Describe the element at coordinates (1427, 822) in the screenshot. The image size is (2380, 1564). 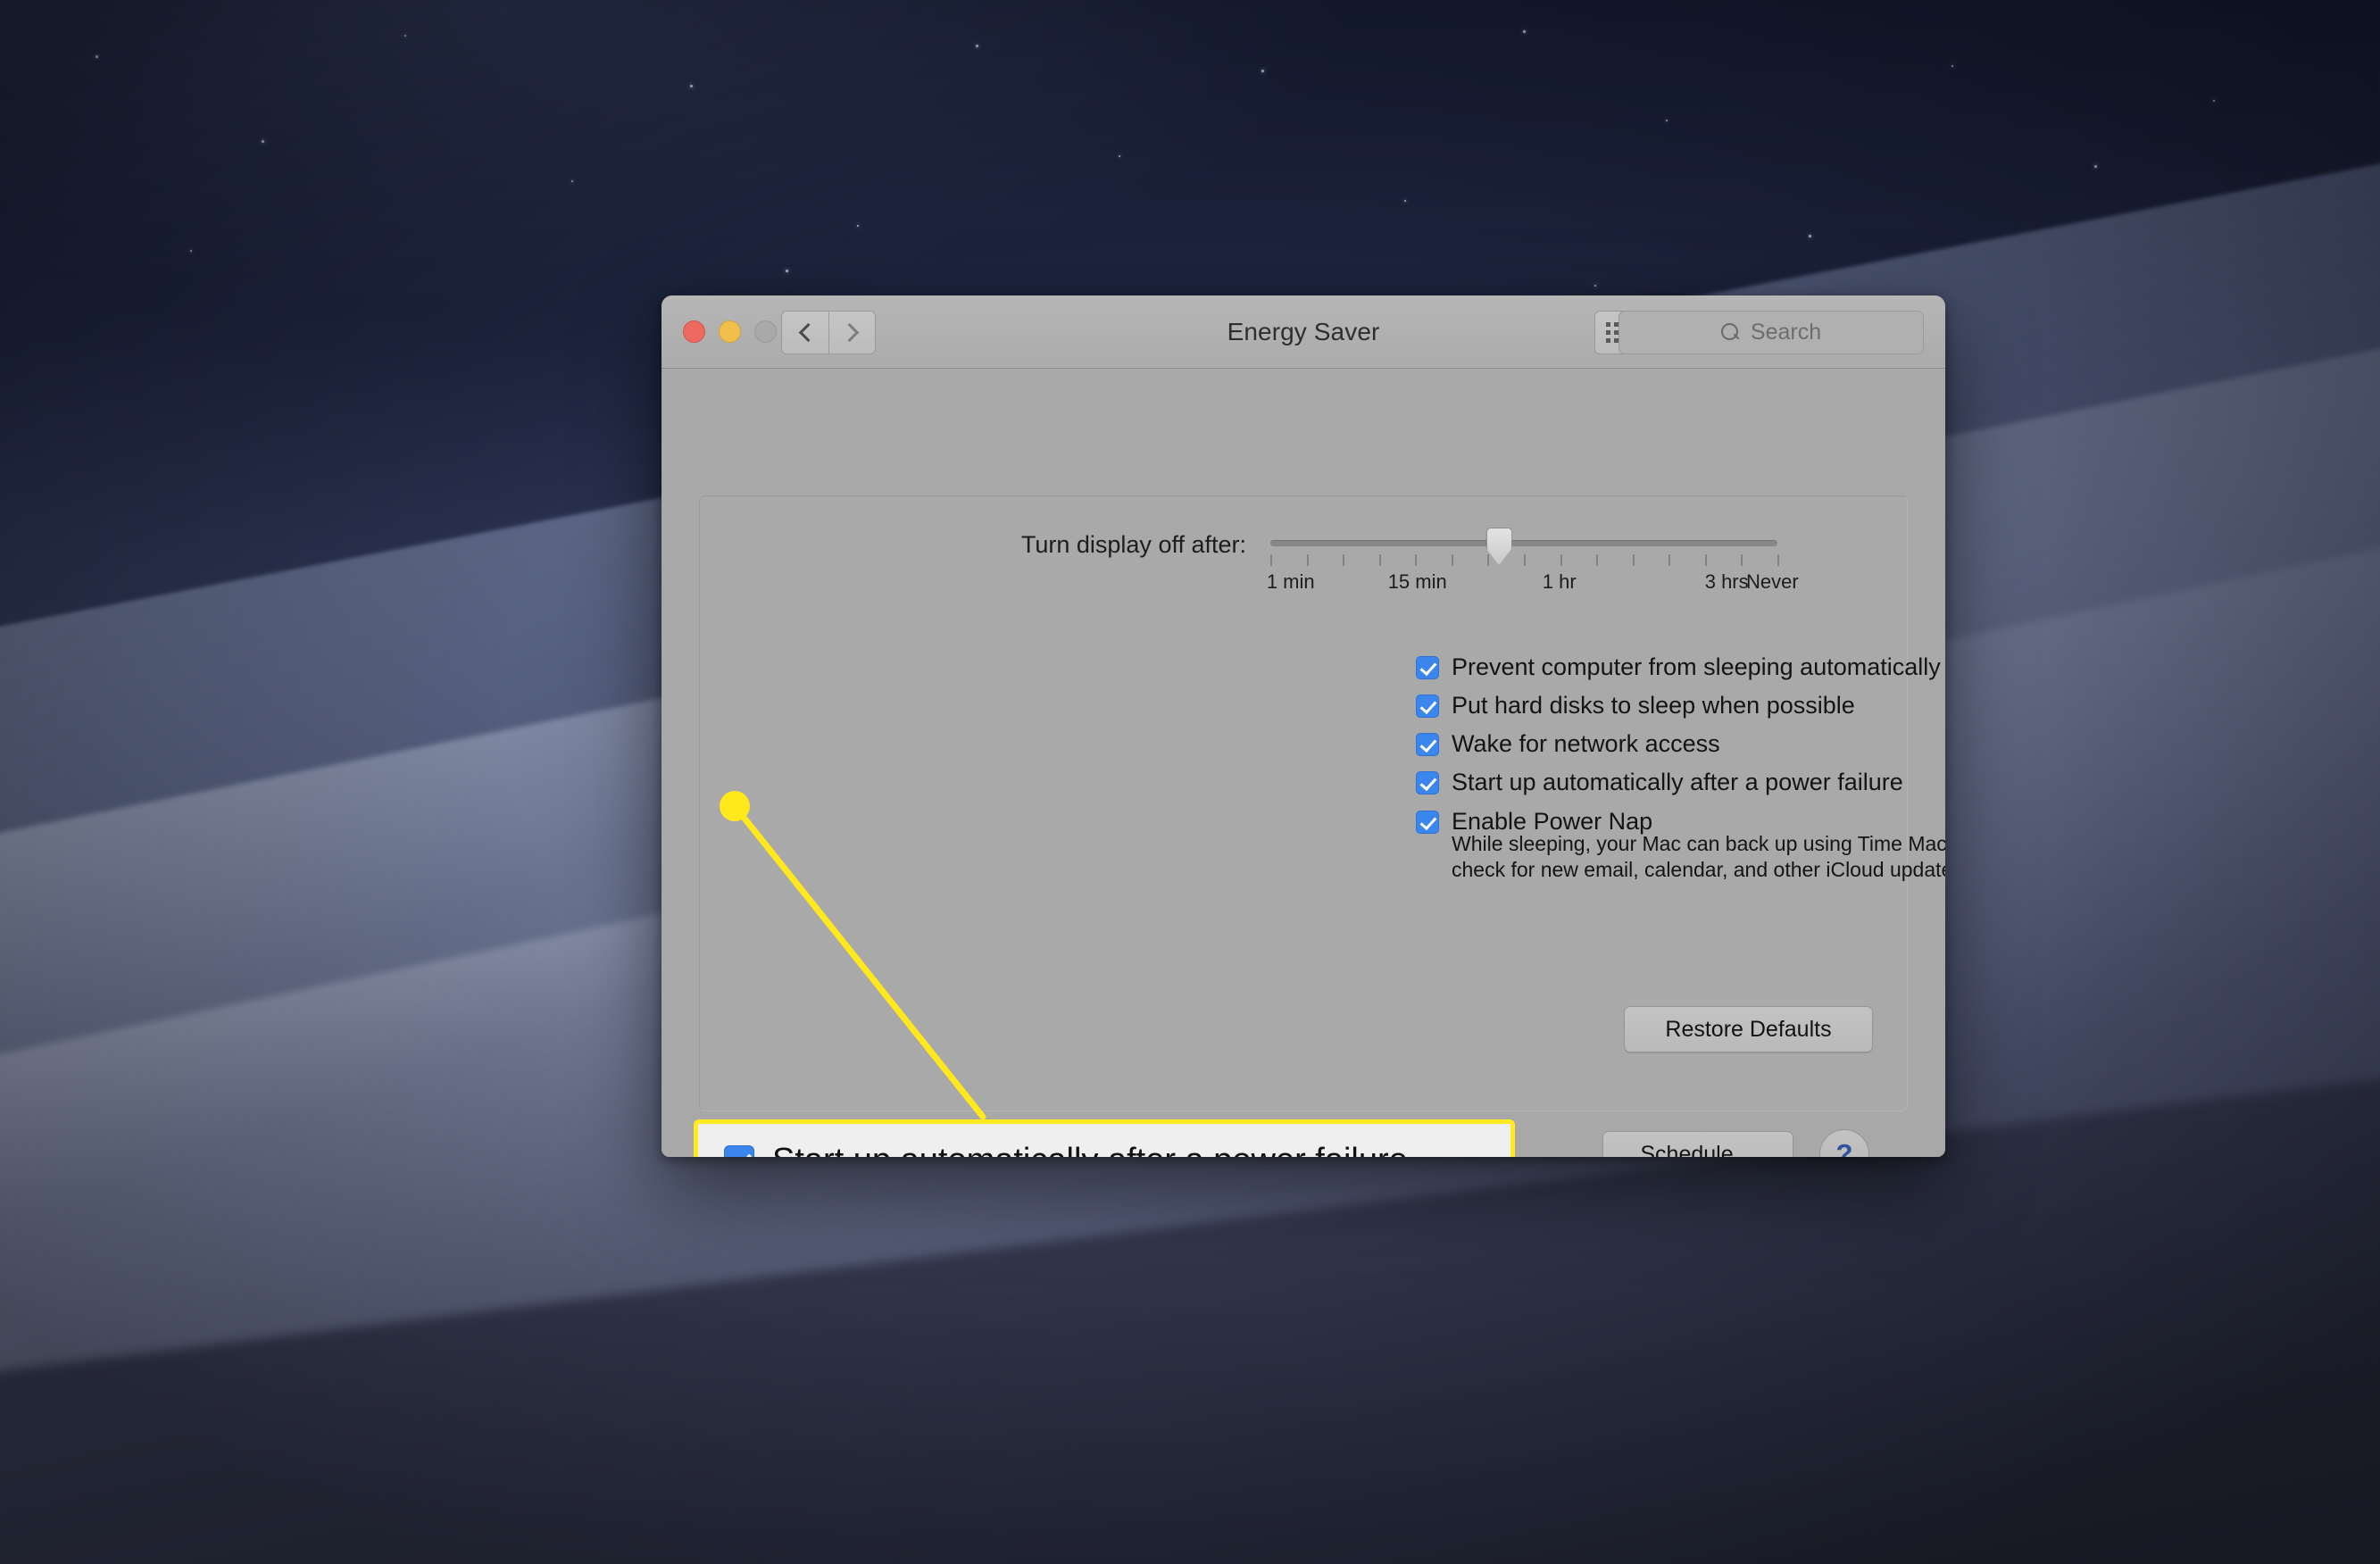
I see `checkbox-power-nap` at that location.